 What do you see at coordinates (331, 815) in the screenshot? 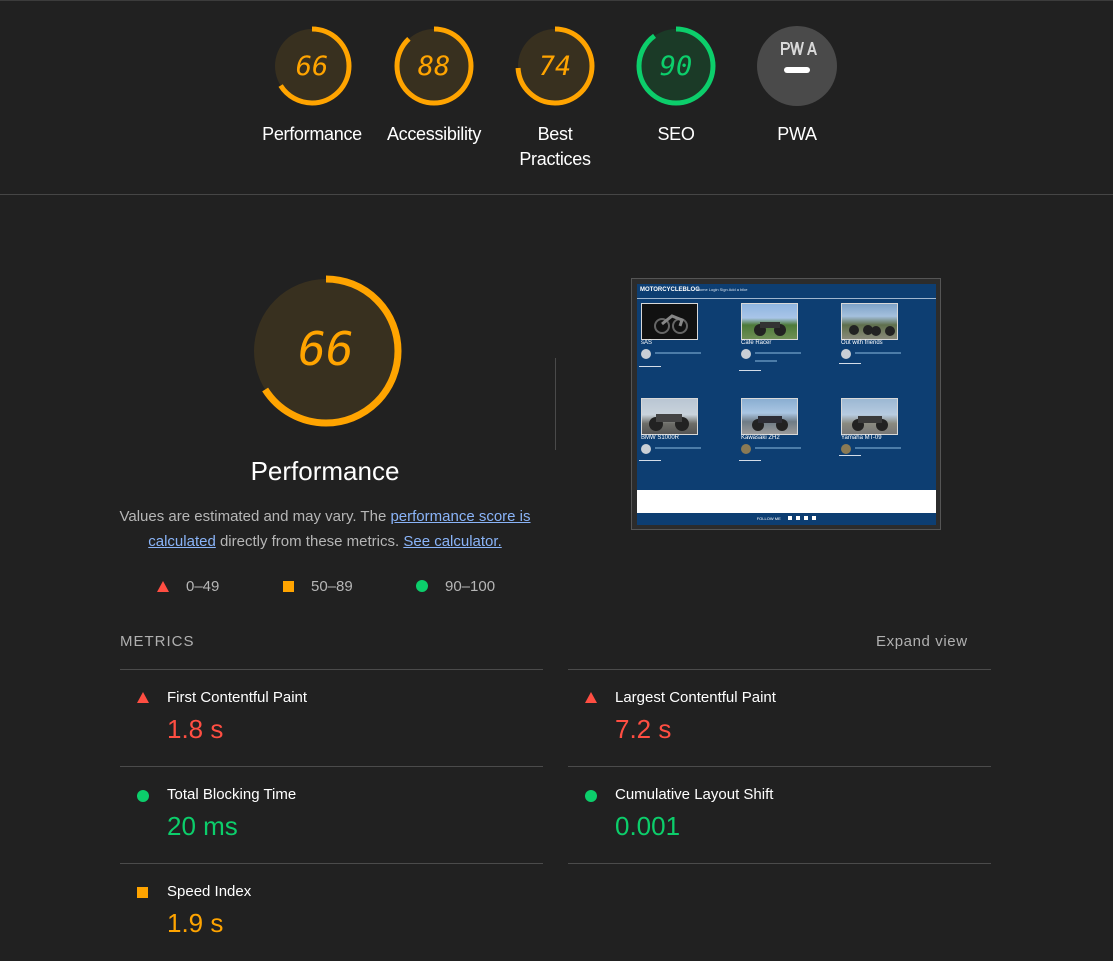
I see `metric-total-blocking-time: Total Blocking Time 20 ms` at bounding box center [331, 815].